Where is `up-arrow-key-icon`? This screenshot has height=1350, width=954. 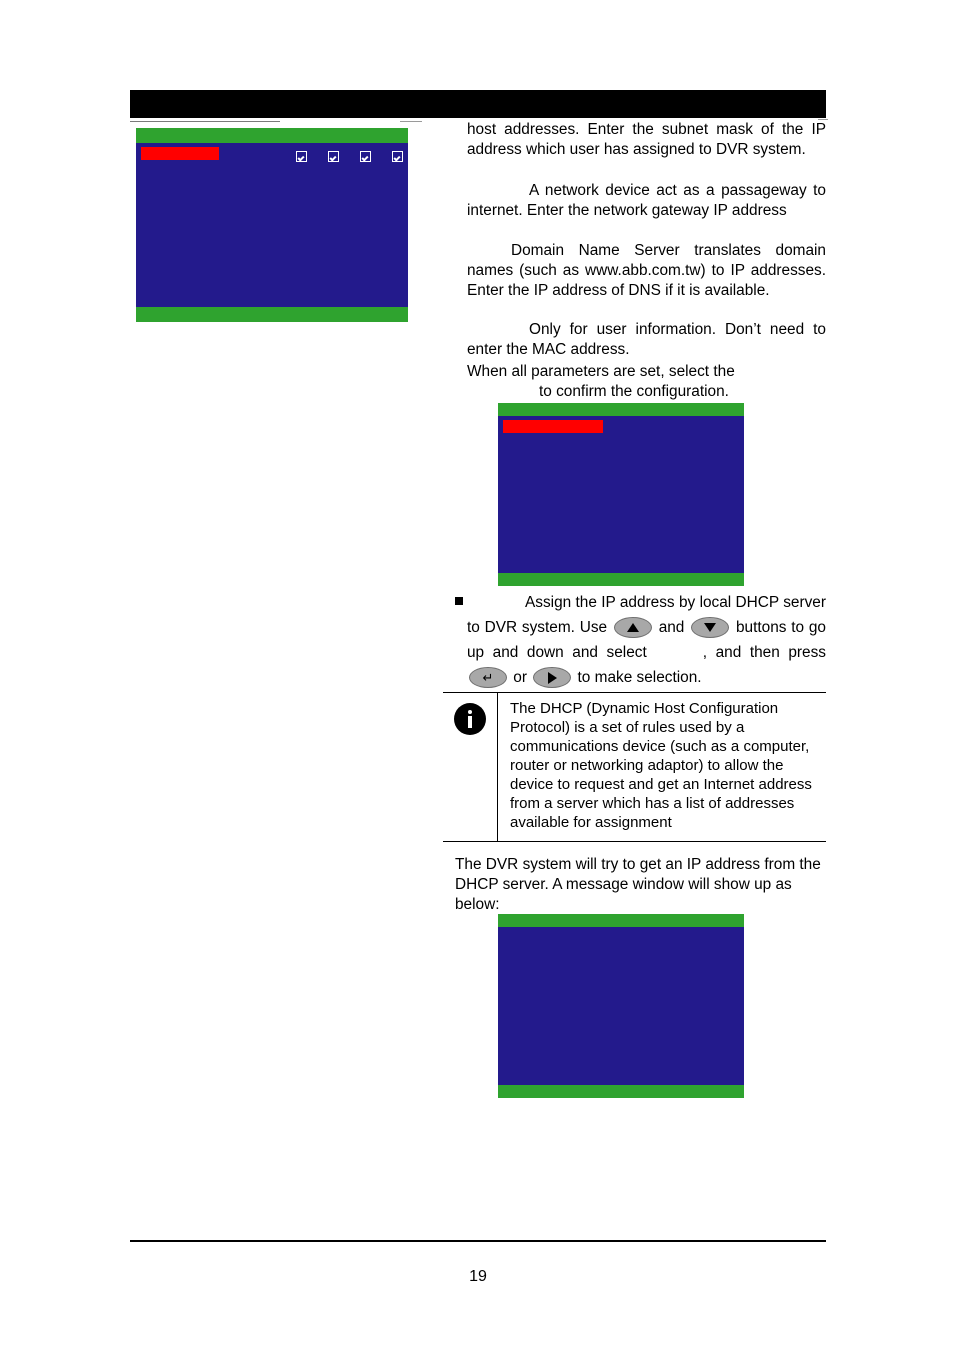 up-arrow-key-icon is located at coordinates (632, 627).